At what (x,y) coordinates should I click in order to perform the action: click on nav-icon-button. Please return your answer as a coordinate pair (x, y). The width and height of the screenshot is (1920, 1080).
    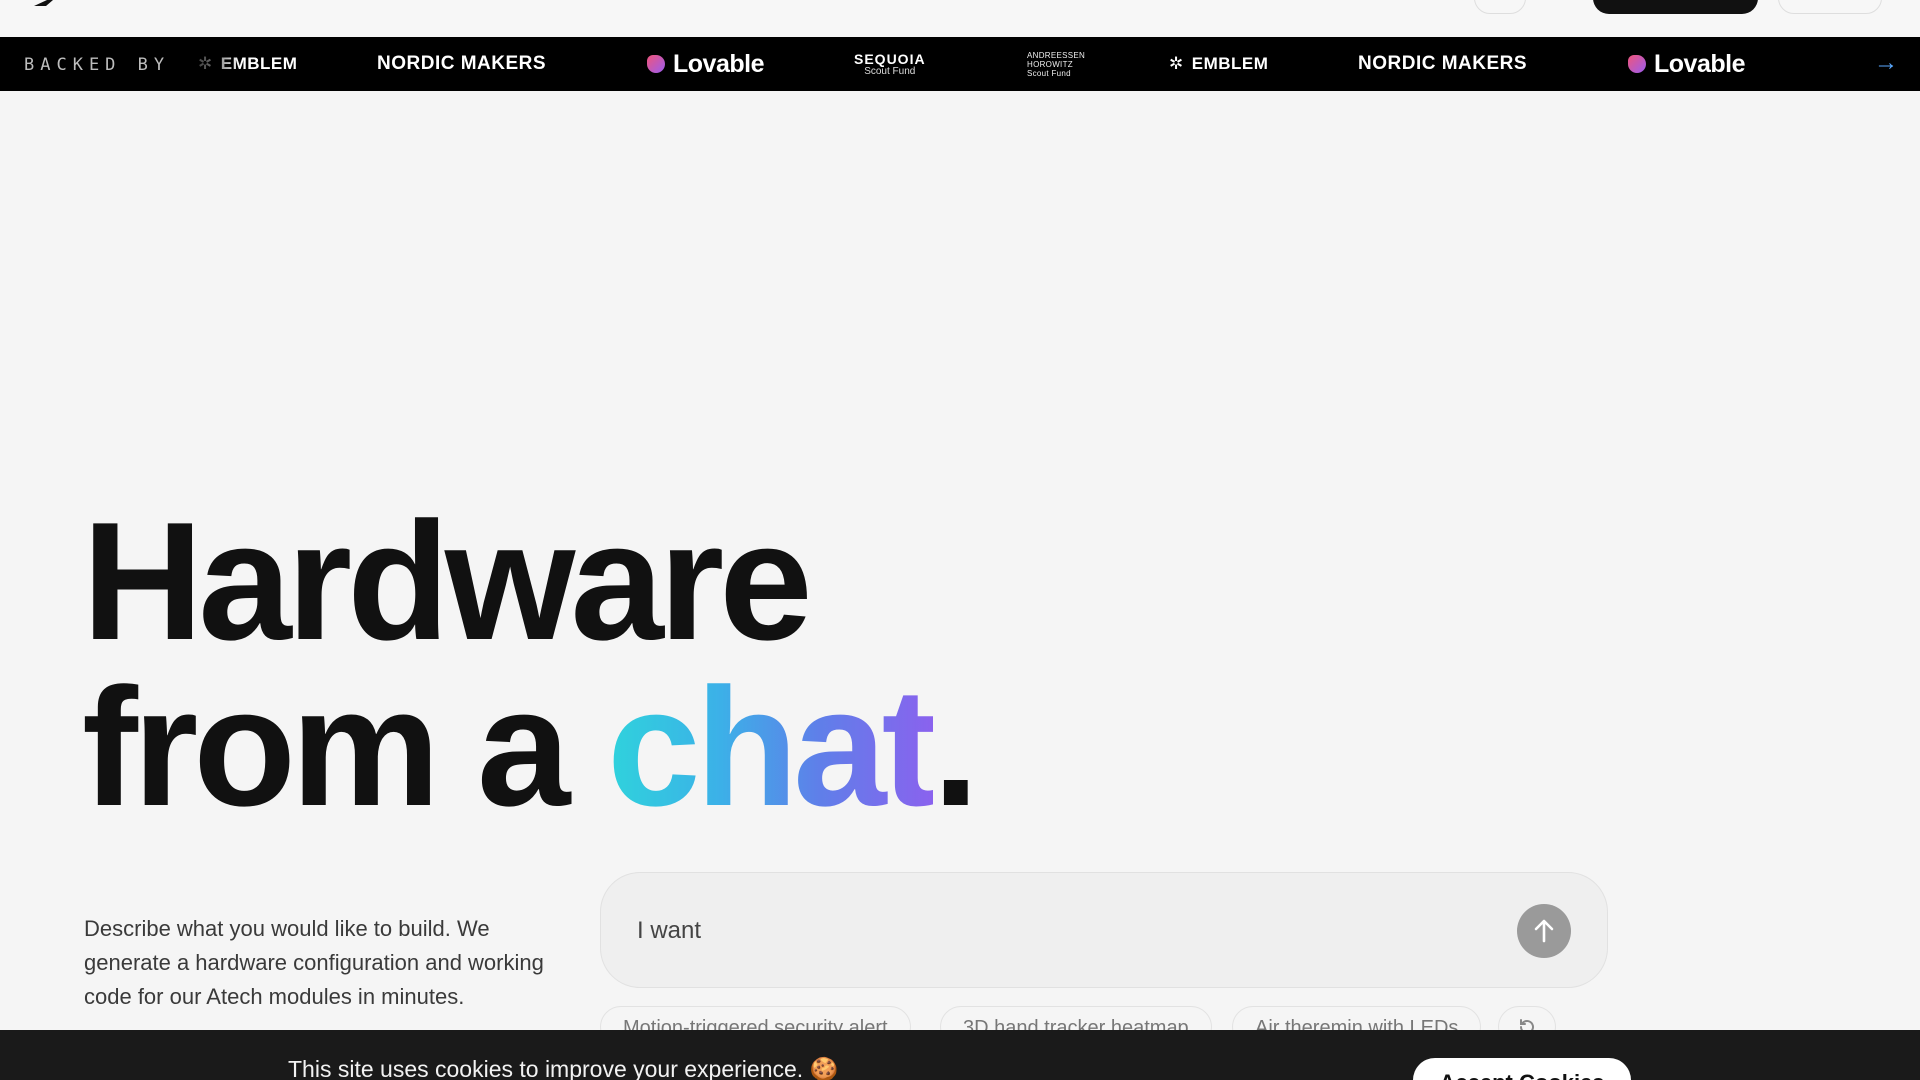
    Looking at the image, I should click on (1500, 7).